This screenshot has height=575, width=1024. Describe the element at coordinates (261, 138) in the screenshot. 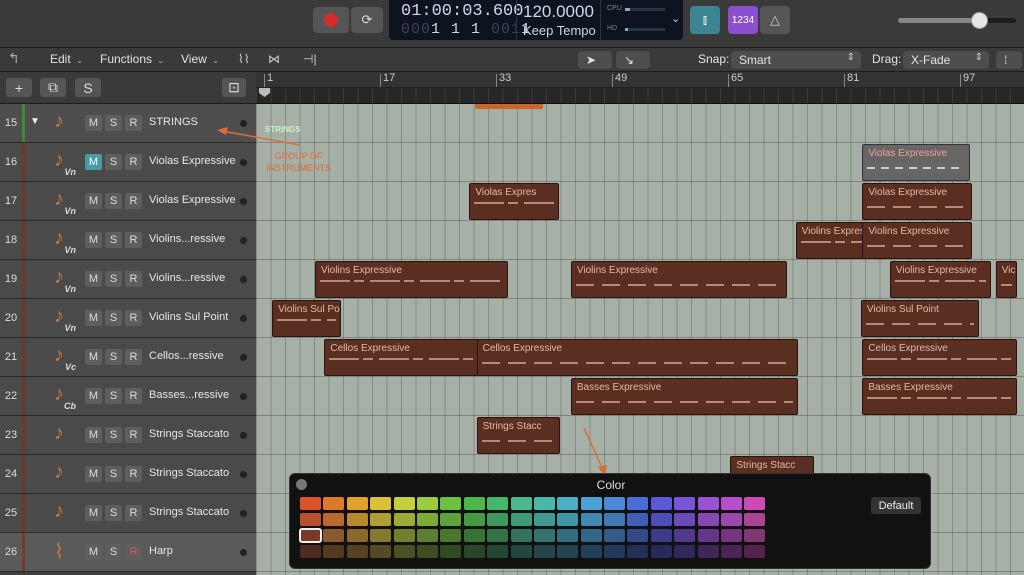

I see `arrow-line-group` at that location.